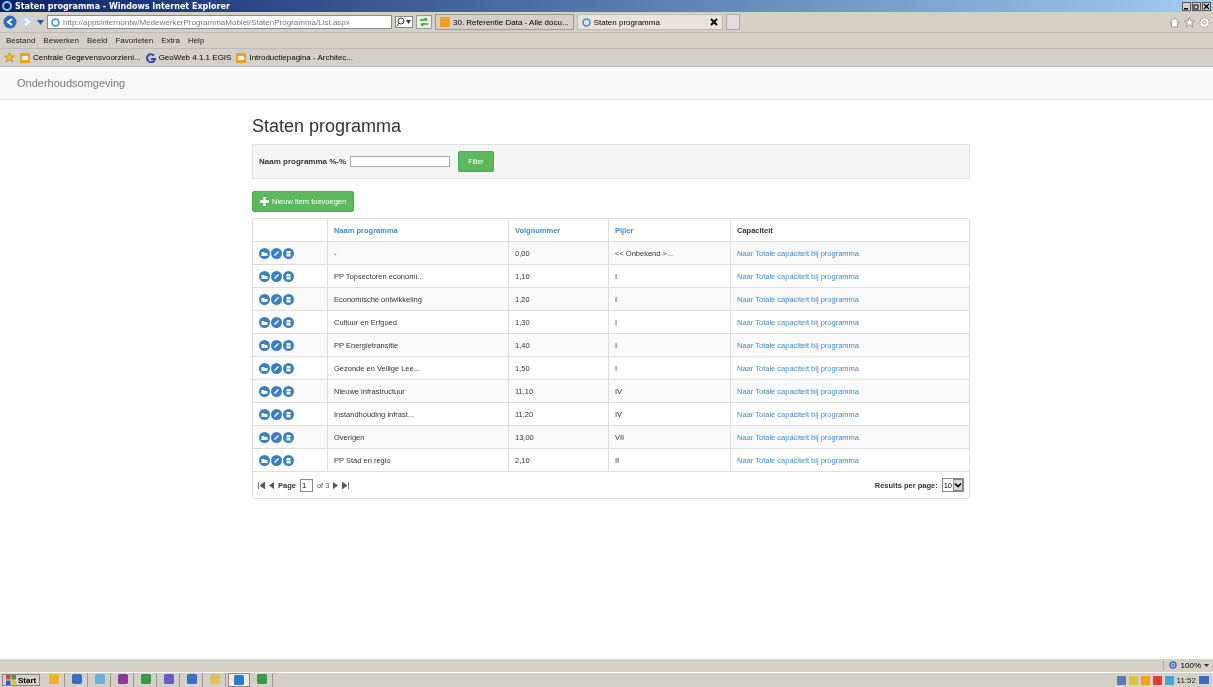 This screenshot has height=687, width=1213. What do you see at coordinates (1186, 6) in the screenshot?
I see `minimize-icon` at bounding box center [1186, 6].